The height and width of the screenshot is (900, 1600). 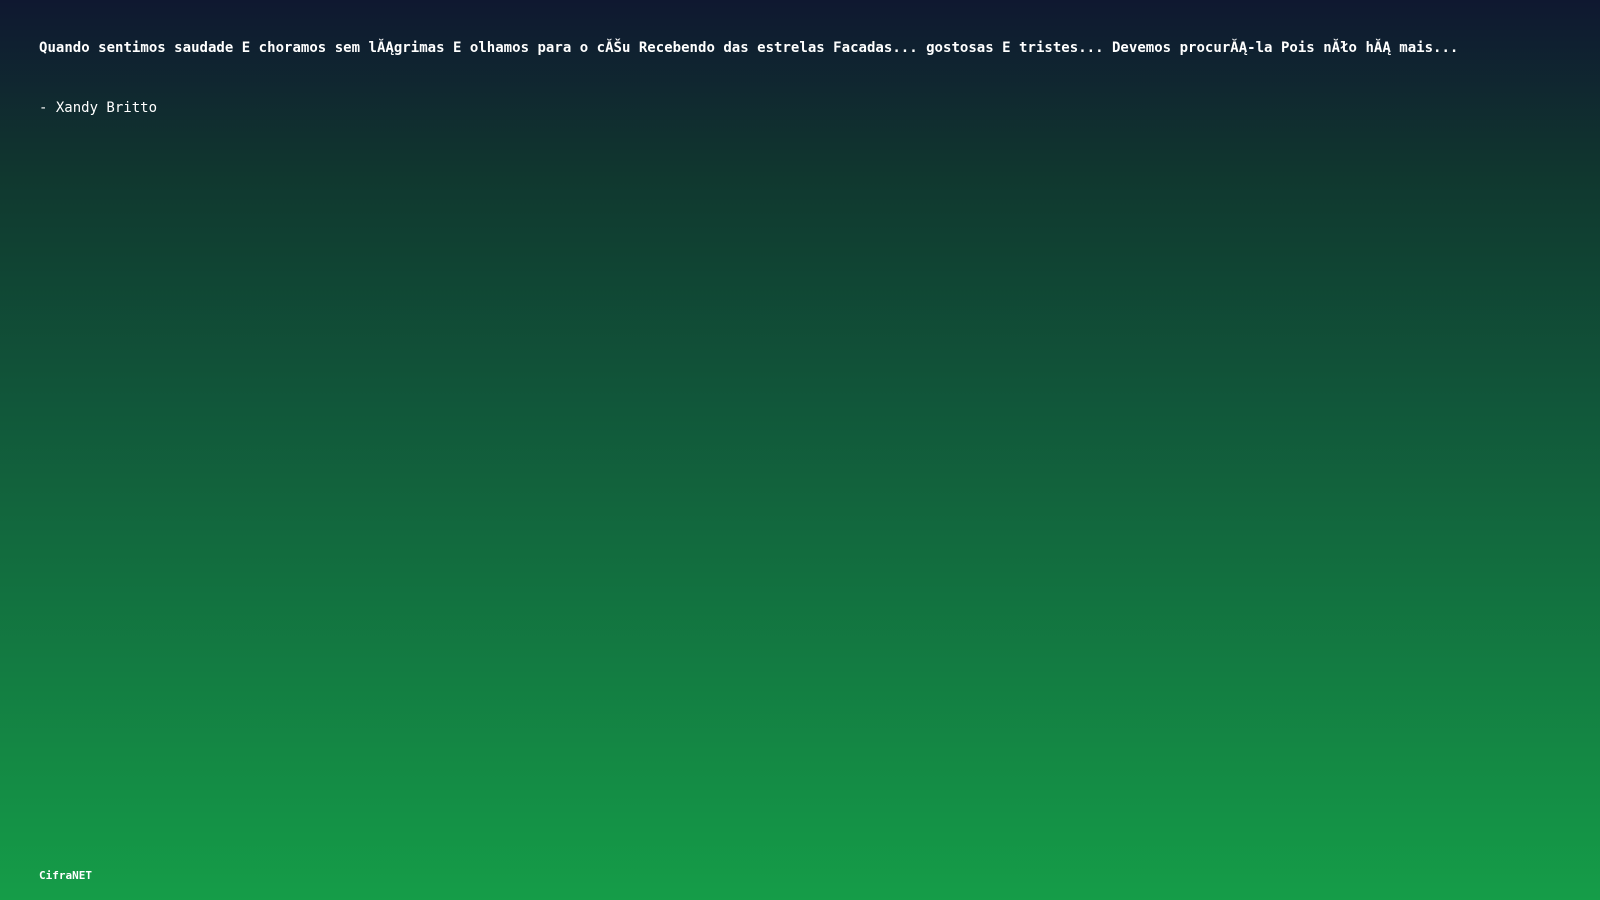 I want to click on quote-author: - Xandy Britto, so click(x=98, y=108).